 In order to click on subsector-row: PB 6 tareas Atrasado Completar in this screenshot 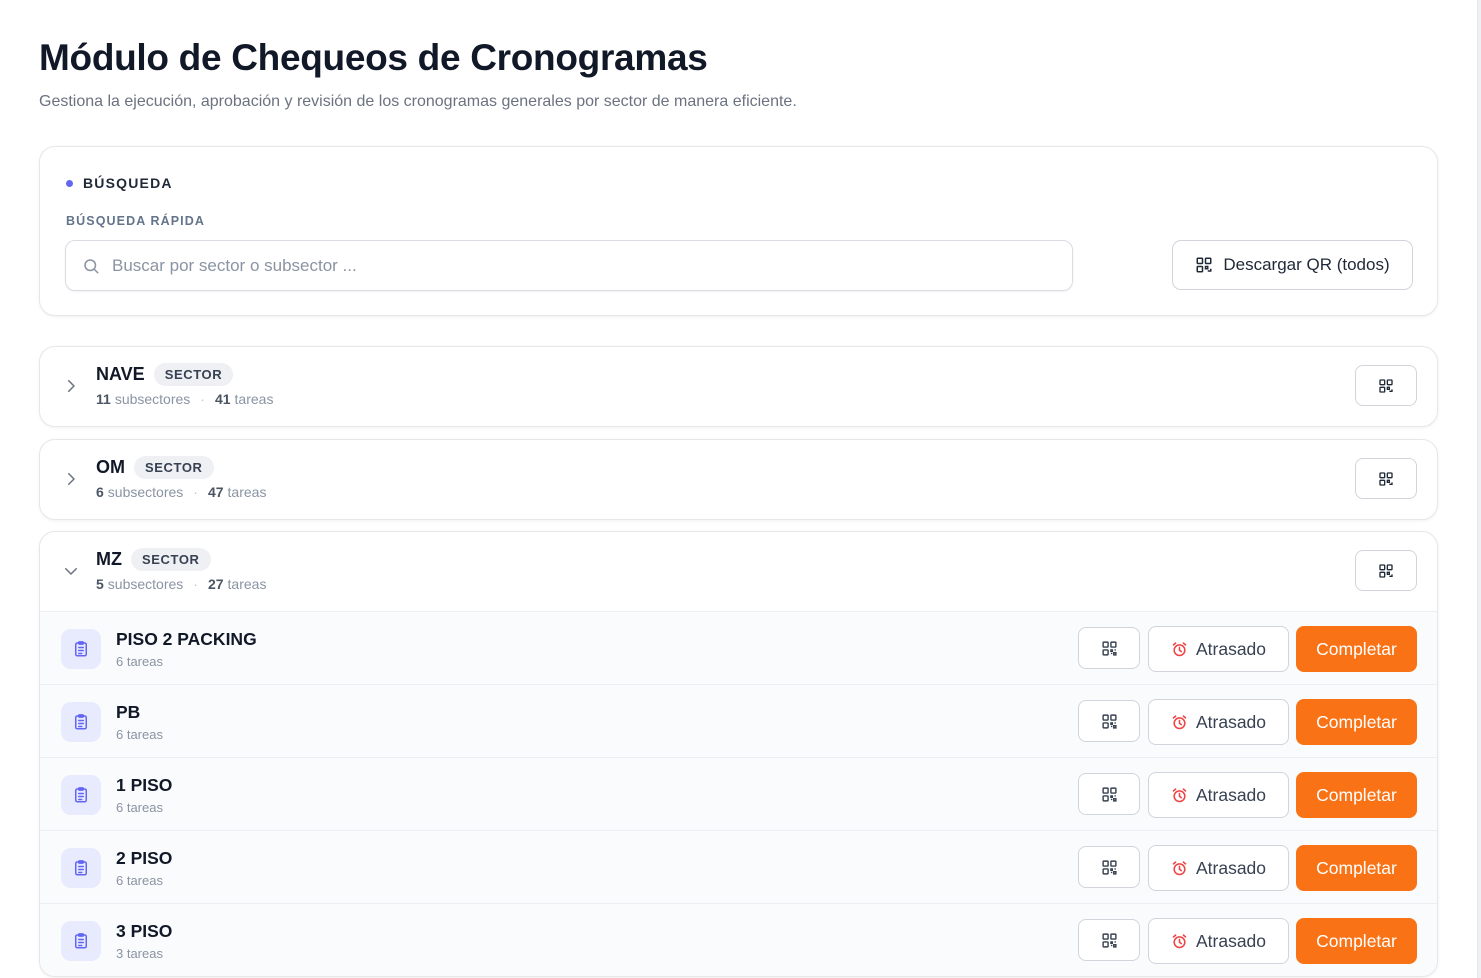, I will do `click(738, 720)`.